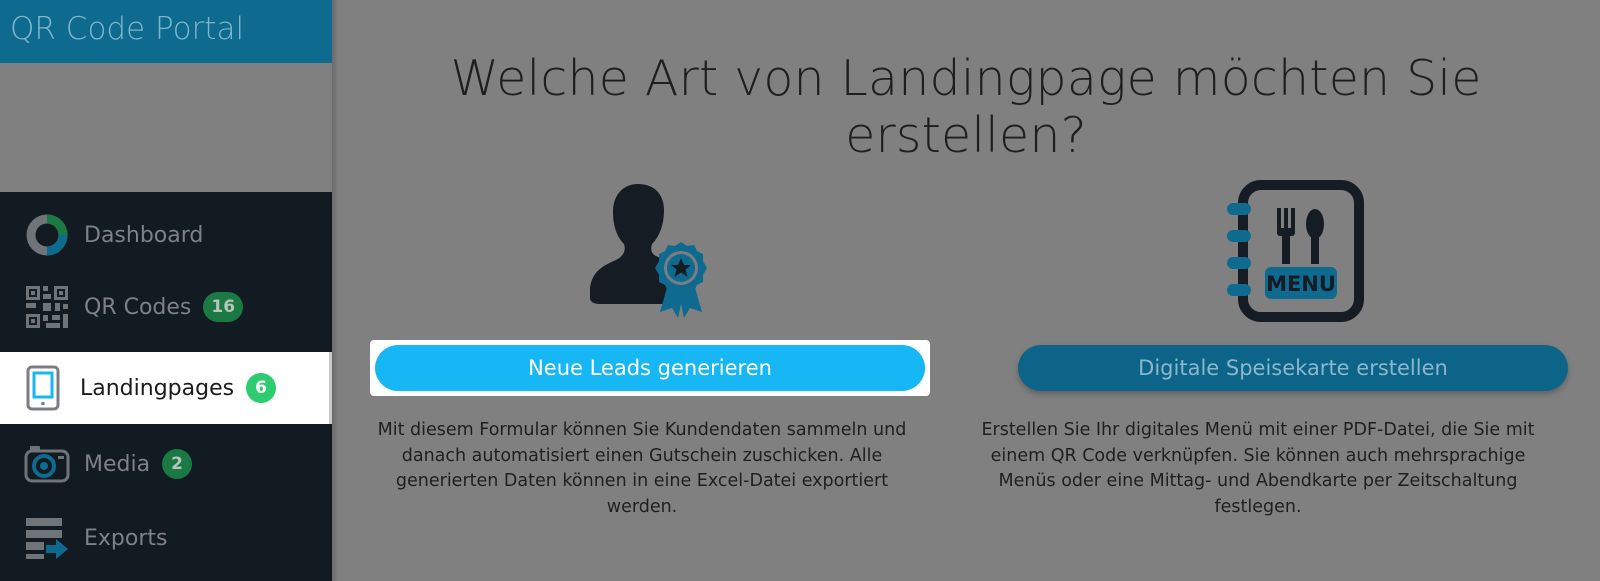 This screenshot has width=1600, height=581. I want to click on sidebar-item-label: Landingpages, so click(157, 388).